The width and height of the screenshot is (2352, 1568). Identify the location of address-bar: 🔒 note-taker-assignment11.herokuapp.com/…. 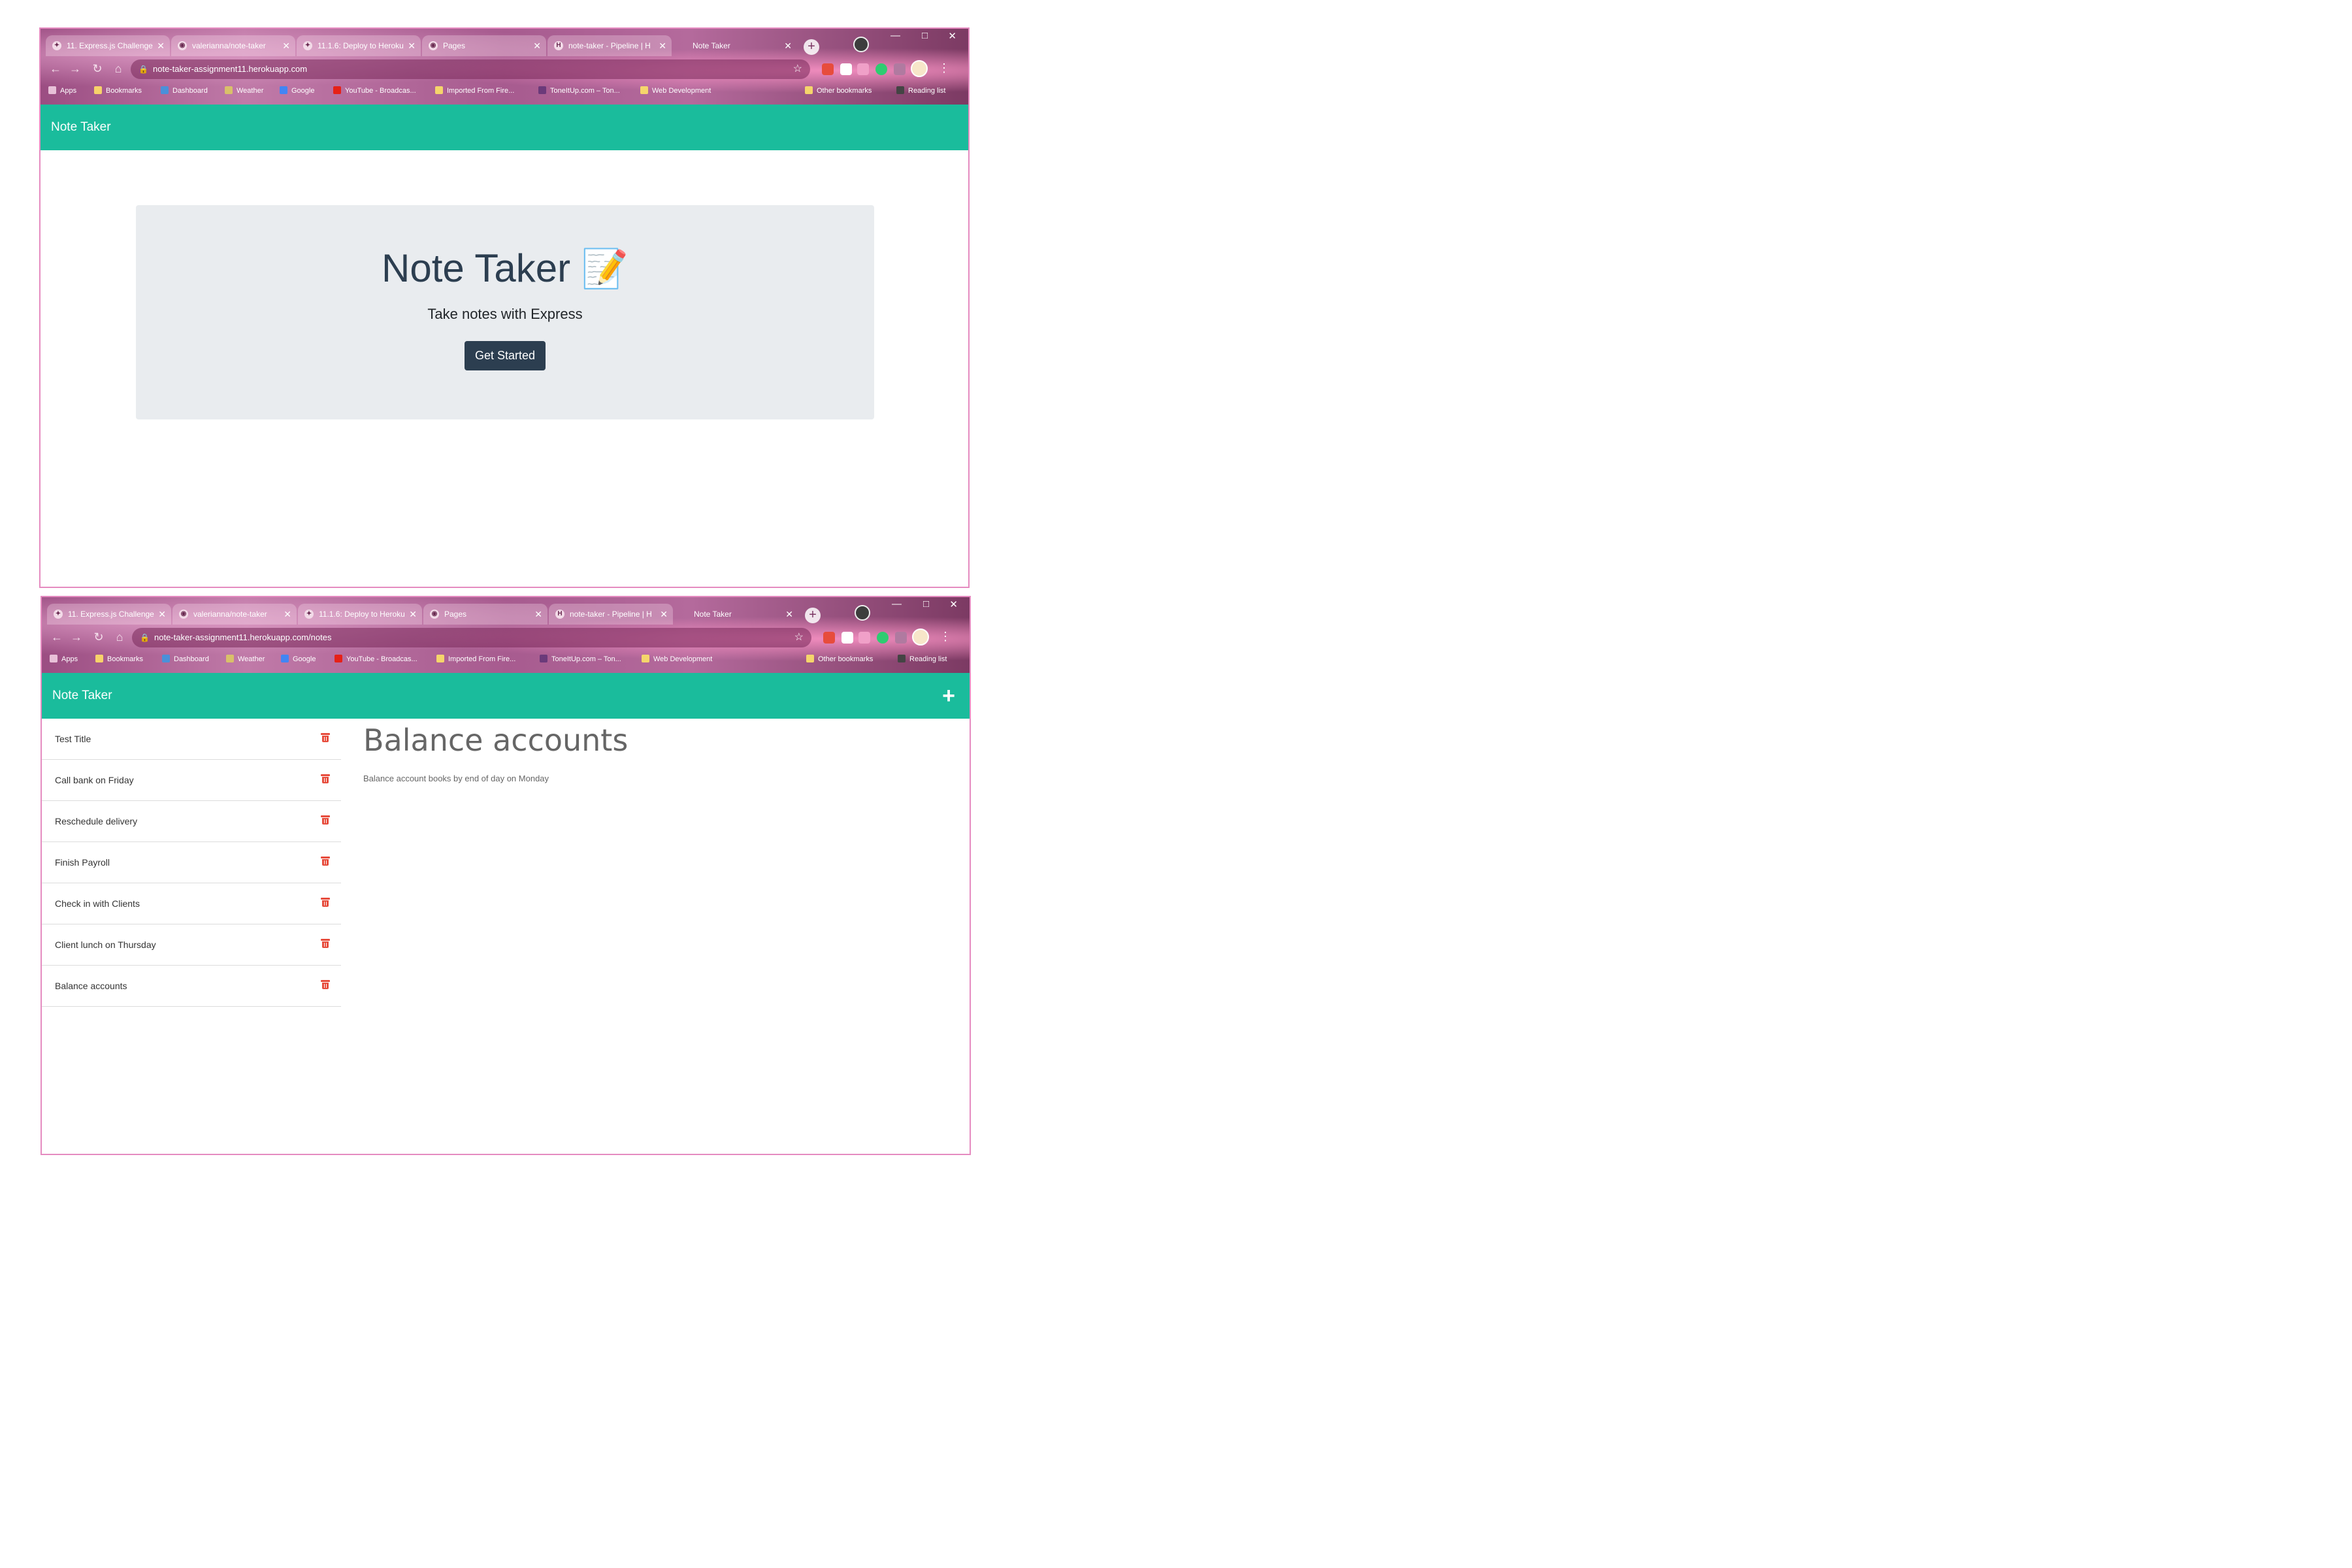
(471, 637).